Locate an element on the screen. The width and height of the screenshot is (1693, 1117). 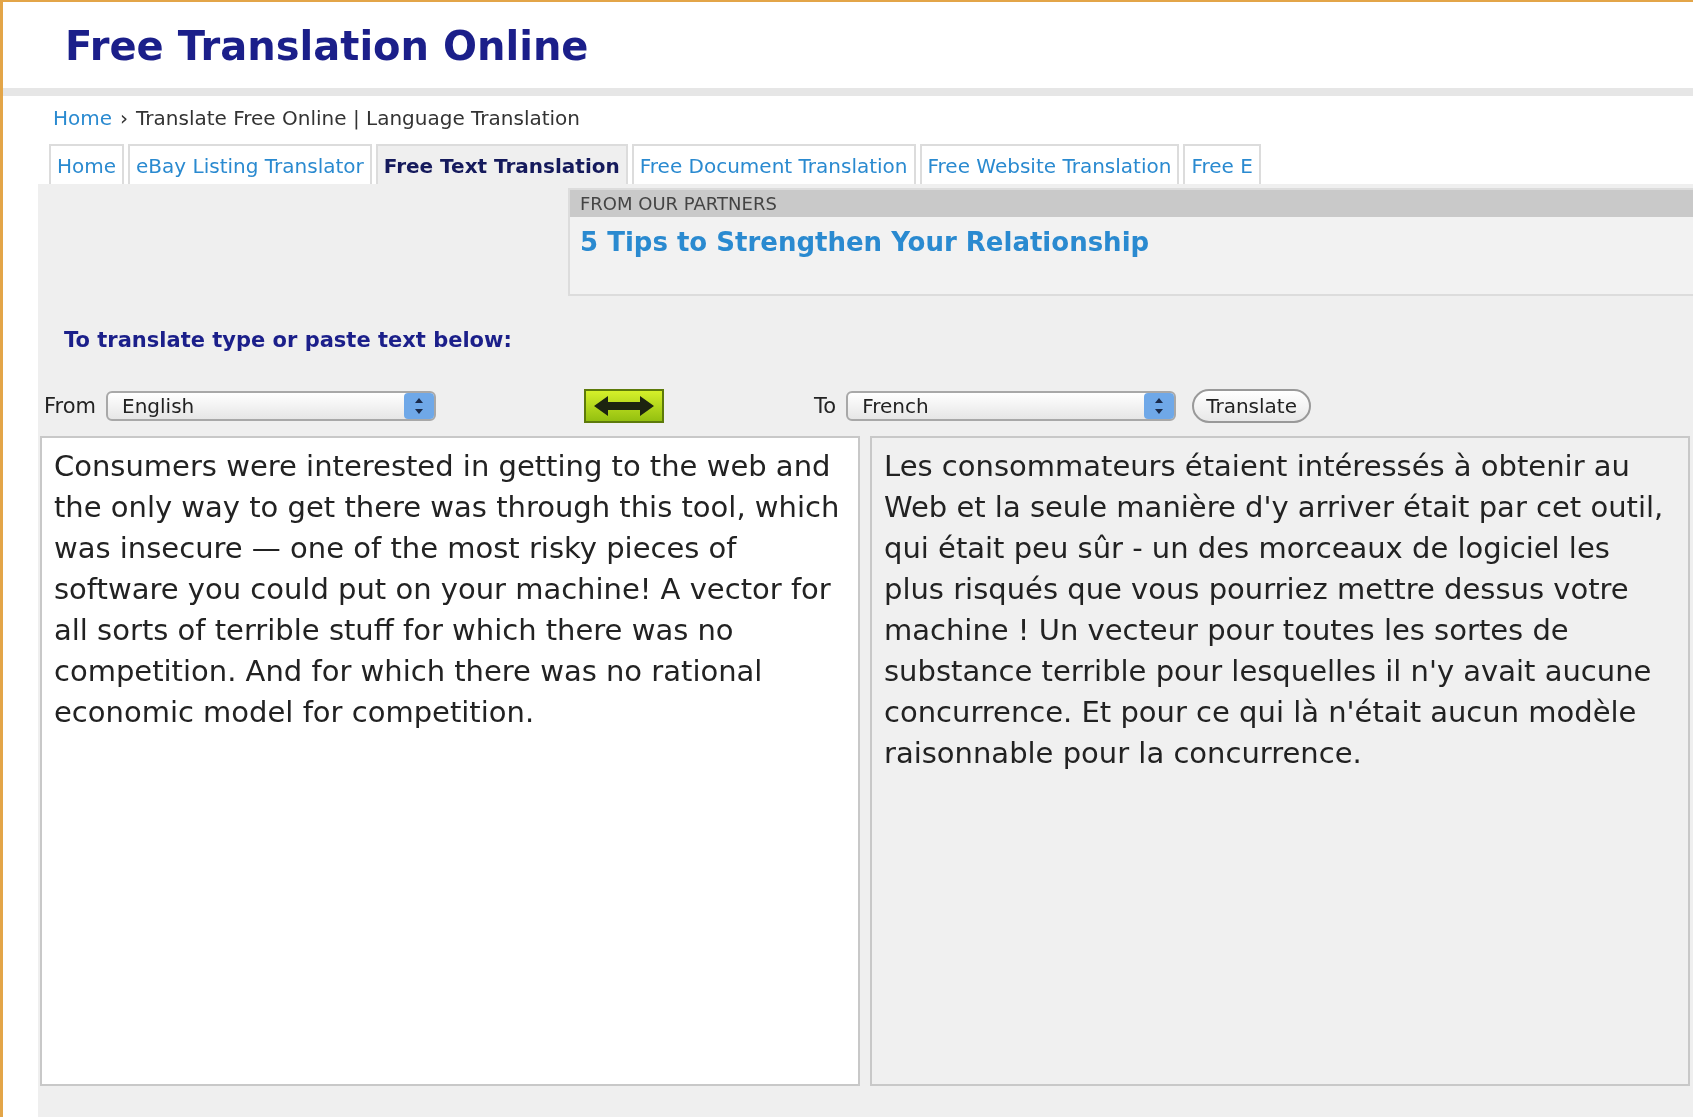
nav-tab: Free Text Translation is located at coordinates (501, 164).